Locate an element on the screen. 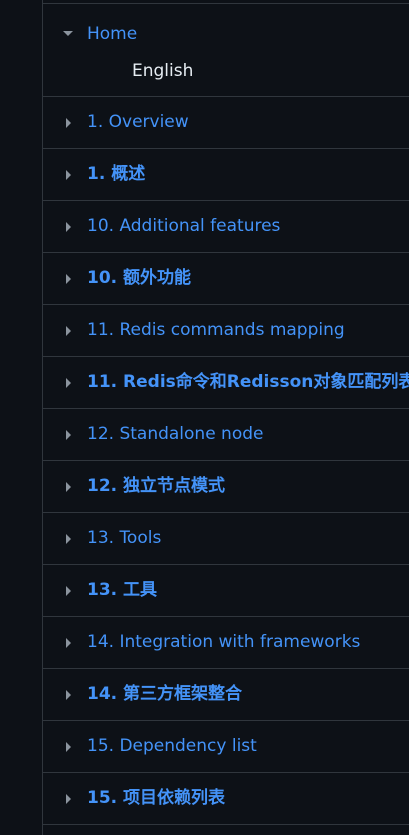  nav-item: 12. Standalone node is located at coordinates (226, 435).